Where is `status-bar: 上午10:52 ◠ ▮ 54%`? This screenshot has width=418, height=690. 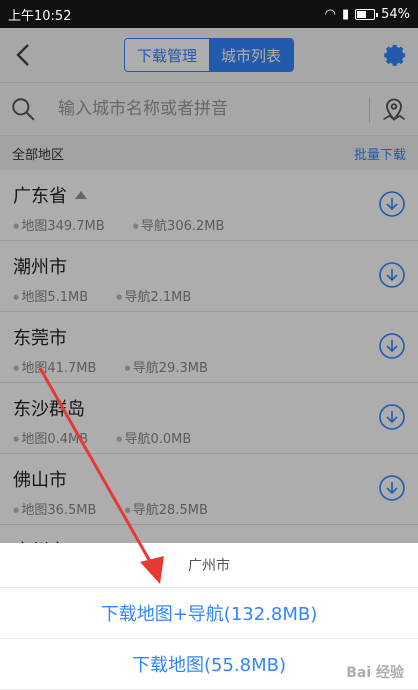 status-bar: 上午10:52 ◠ ▮ 54% is located at coordinates (209, 14).